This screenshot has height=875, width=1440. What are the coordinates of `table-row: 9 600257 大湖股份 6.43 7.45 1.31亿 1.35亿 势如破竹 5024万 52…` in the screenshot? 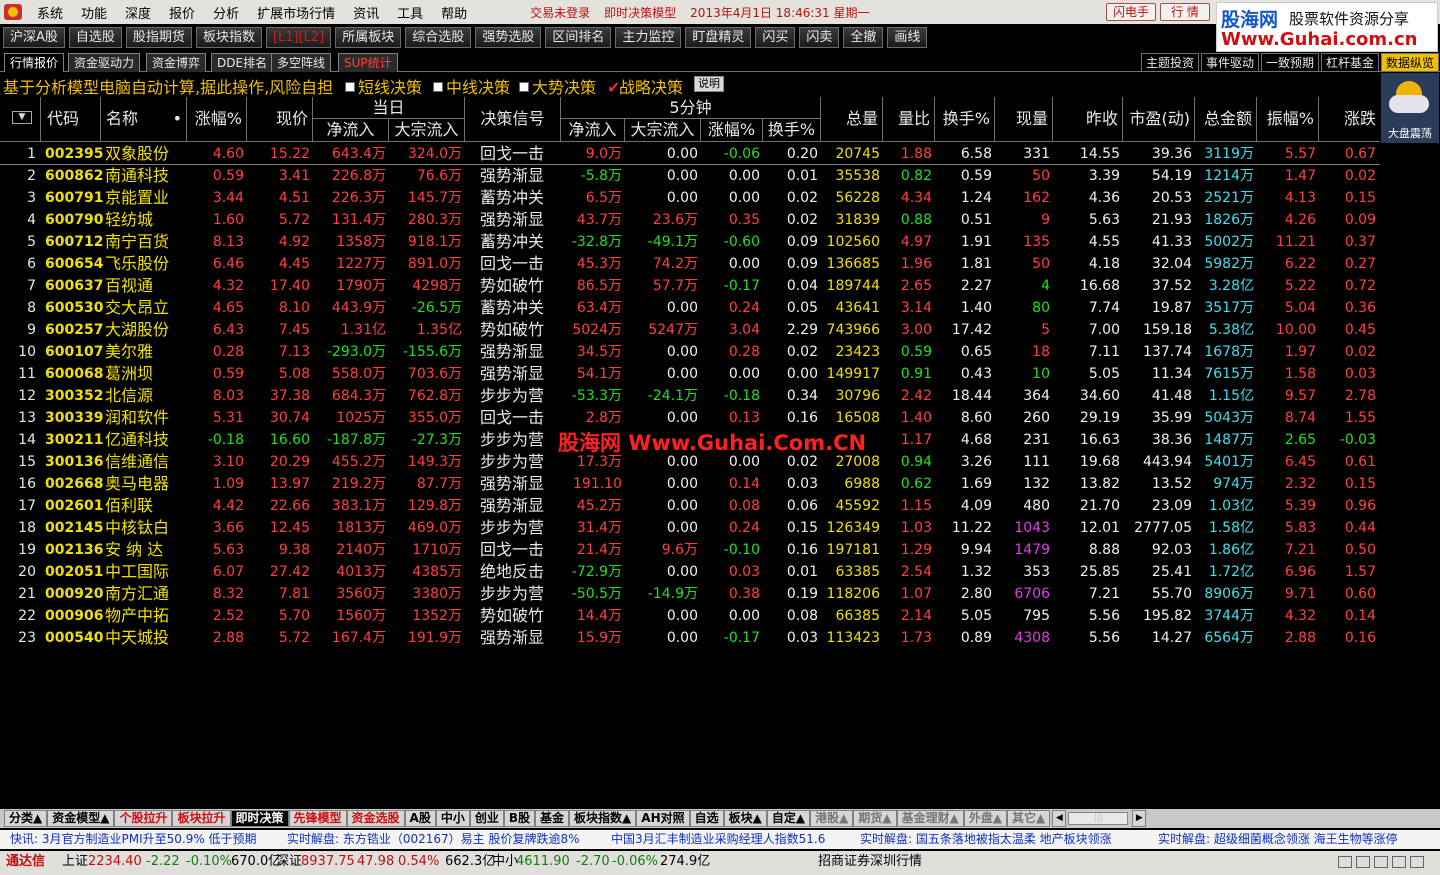 It's located at (690, 330).